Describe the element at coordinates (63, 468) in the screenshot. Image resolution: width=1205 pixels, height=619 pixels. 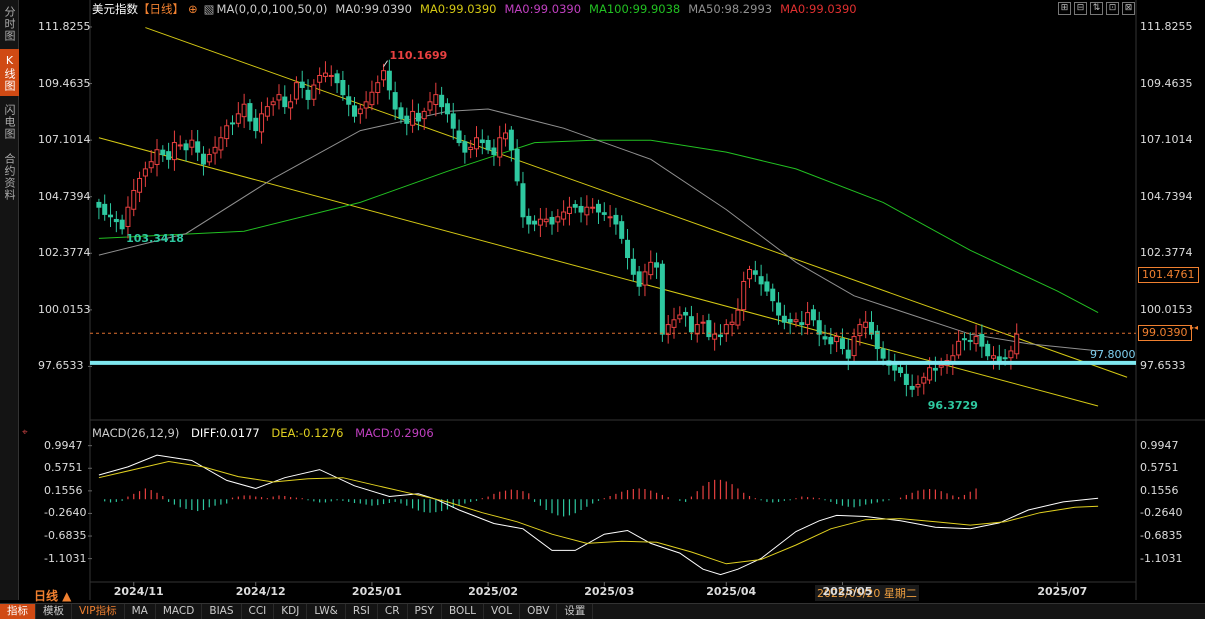
I see `macd-y-tick-label-left: 0.5751` at that location.